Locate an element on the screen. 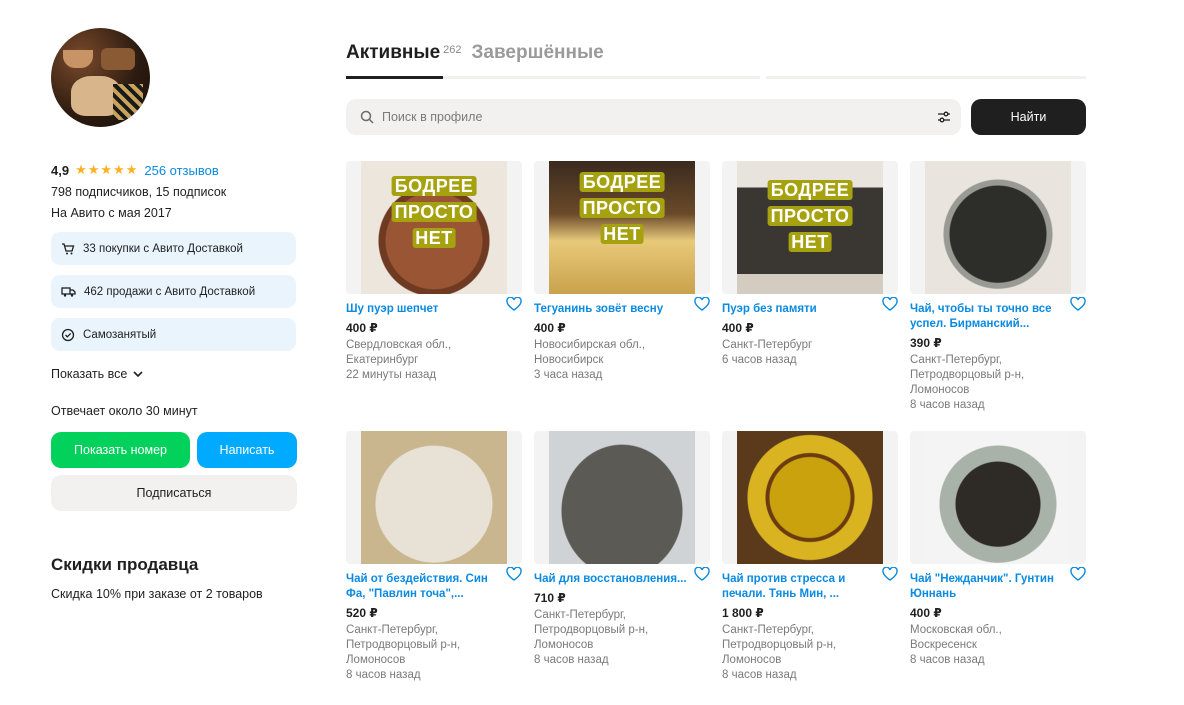 The height and width of the screenshot is (705, 1184). active-count: 262 is located at coordinates (452, 50).